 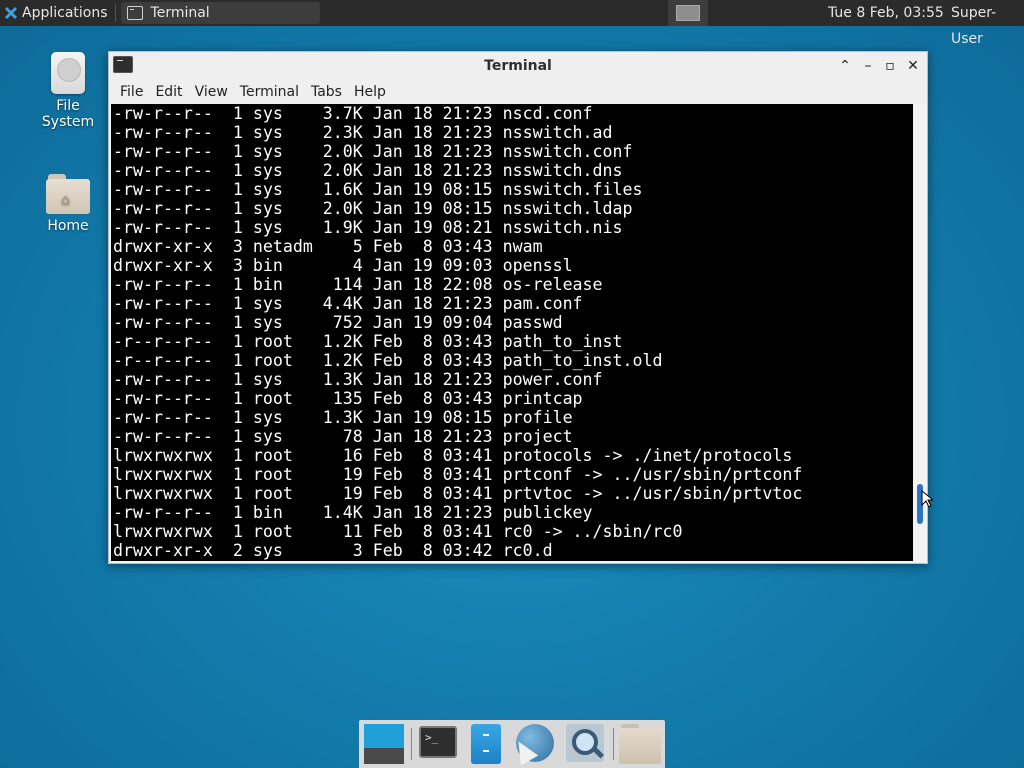 I want to click on maximize-button: ▫, so click(x=890, y=66).